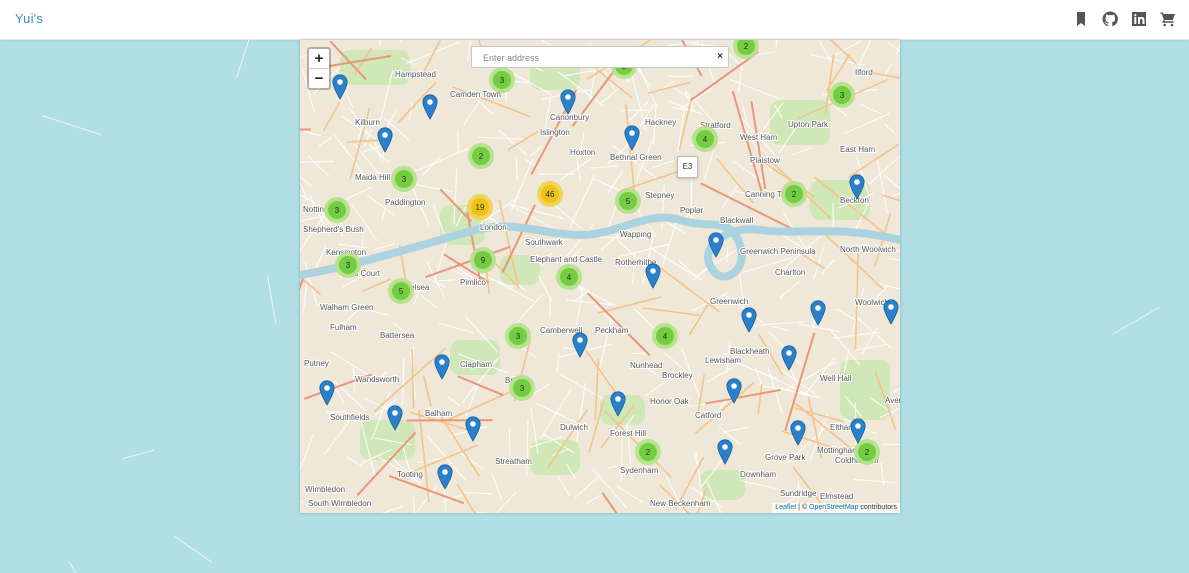 This screenshot has height=573, width=1189. Describe the element at coordinates (687, 167) in the screenshot. I see `postcode-popup: E3` at that location.